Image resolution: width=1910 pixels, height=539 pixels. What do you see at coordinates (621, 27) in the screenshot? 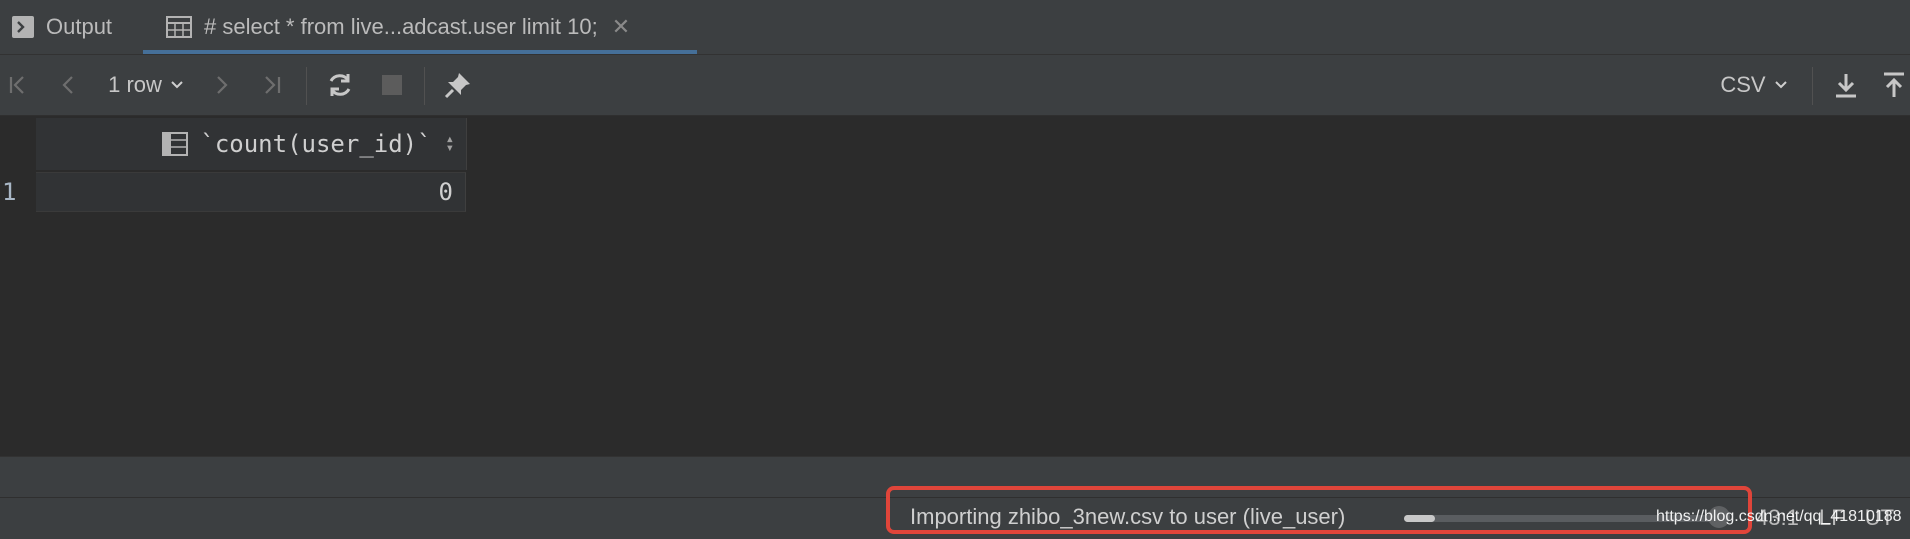
I see `close-icon: ✕` at bounding box center [621, 27].